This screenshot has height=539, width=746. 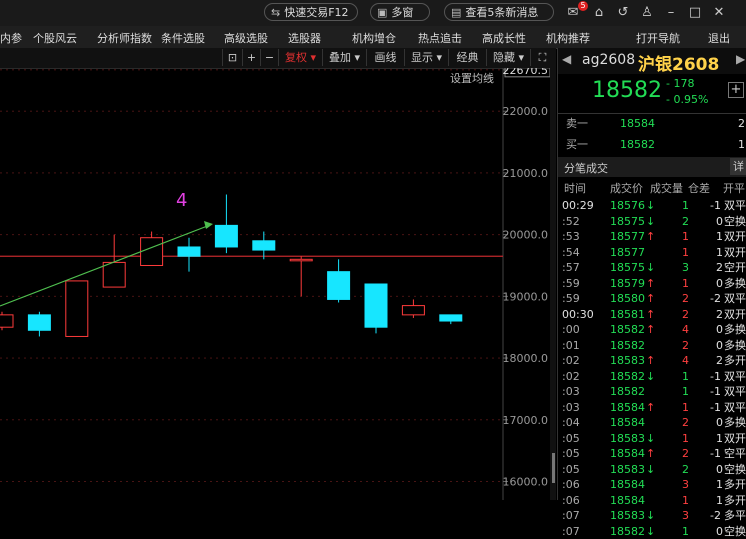 I want to click on menu-item-analyst-index: 分析师指数, so click(x=124, y=38).